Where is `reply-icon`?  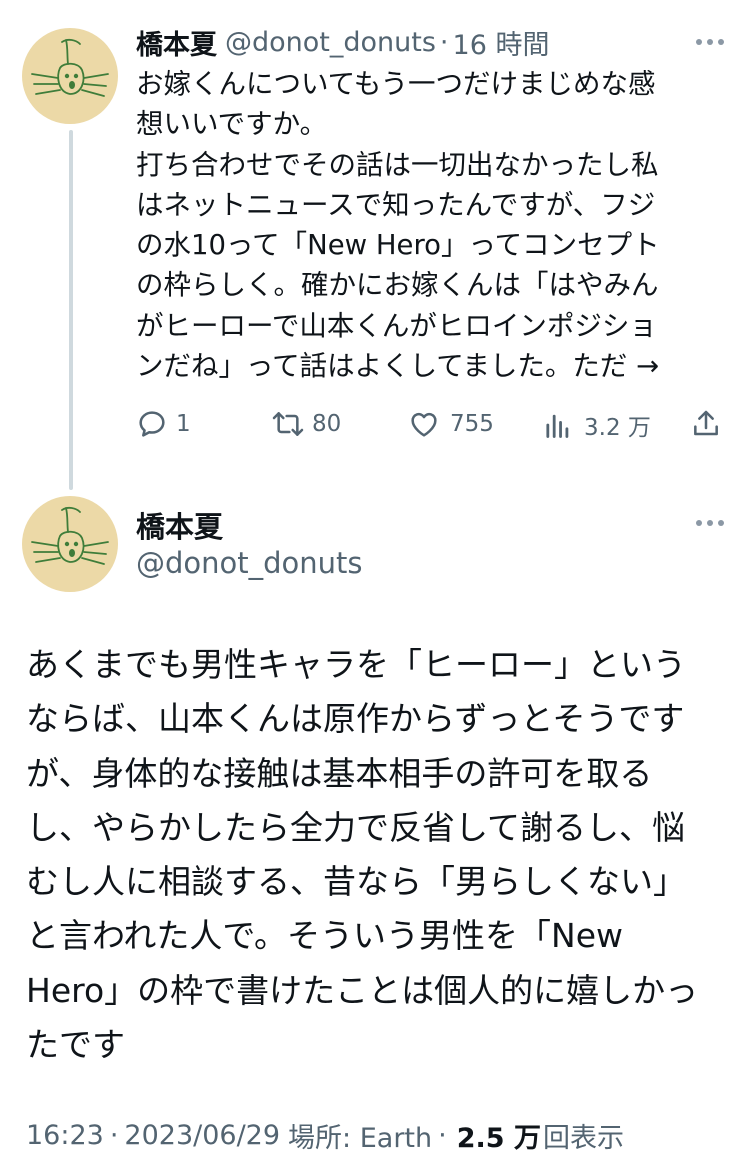
reply-icon is located at coordinates (152, 424).